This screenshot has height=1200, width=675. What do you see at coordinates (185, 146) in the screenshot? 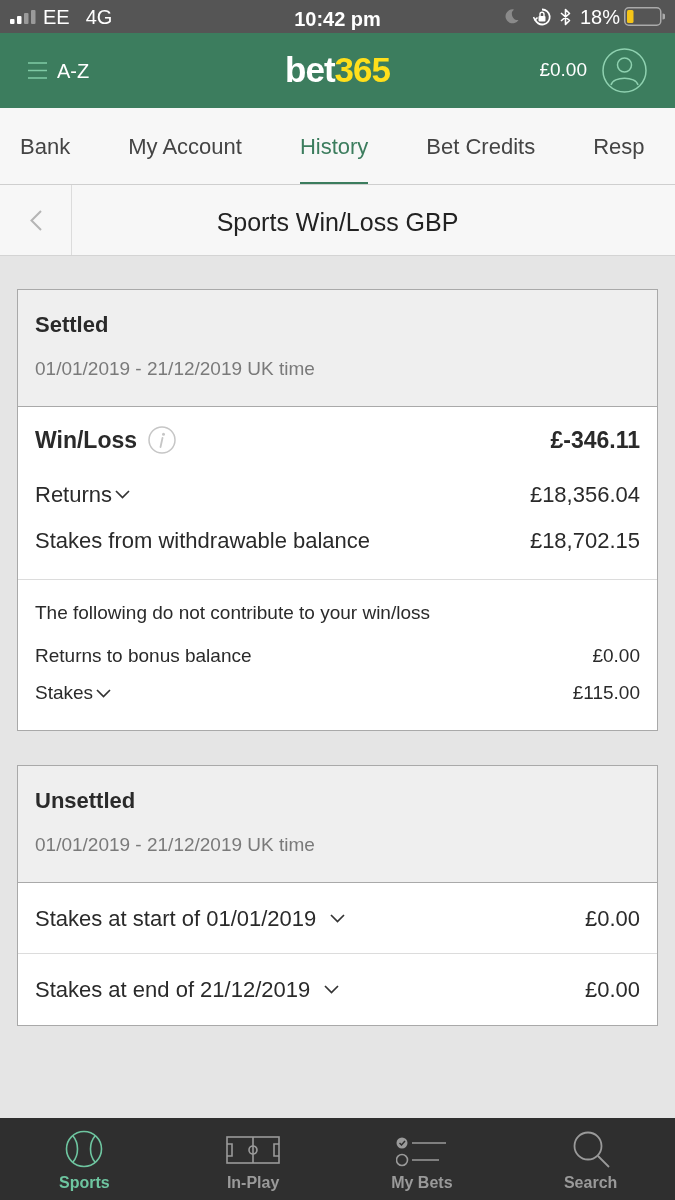
I see `tab: My Account` at bounding box center [185, 146].